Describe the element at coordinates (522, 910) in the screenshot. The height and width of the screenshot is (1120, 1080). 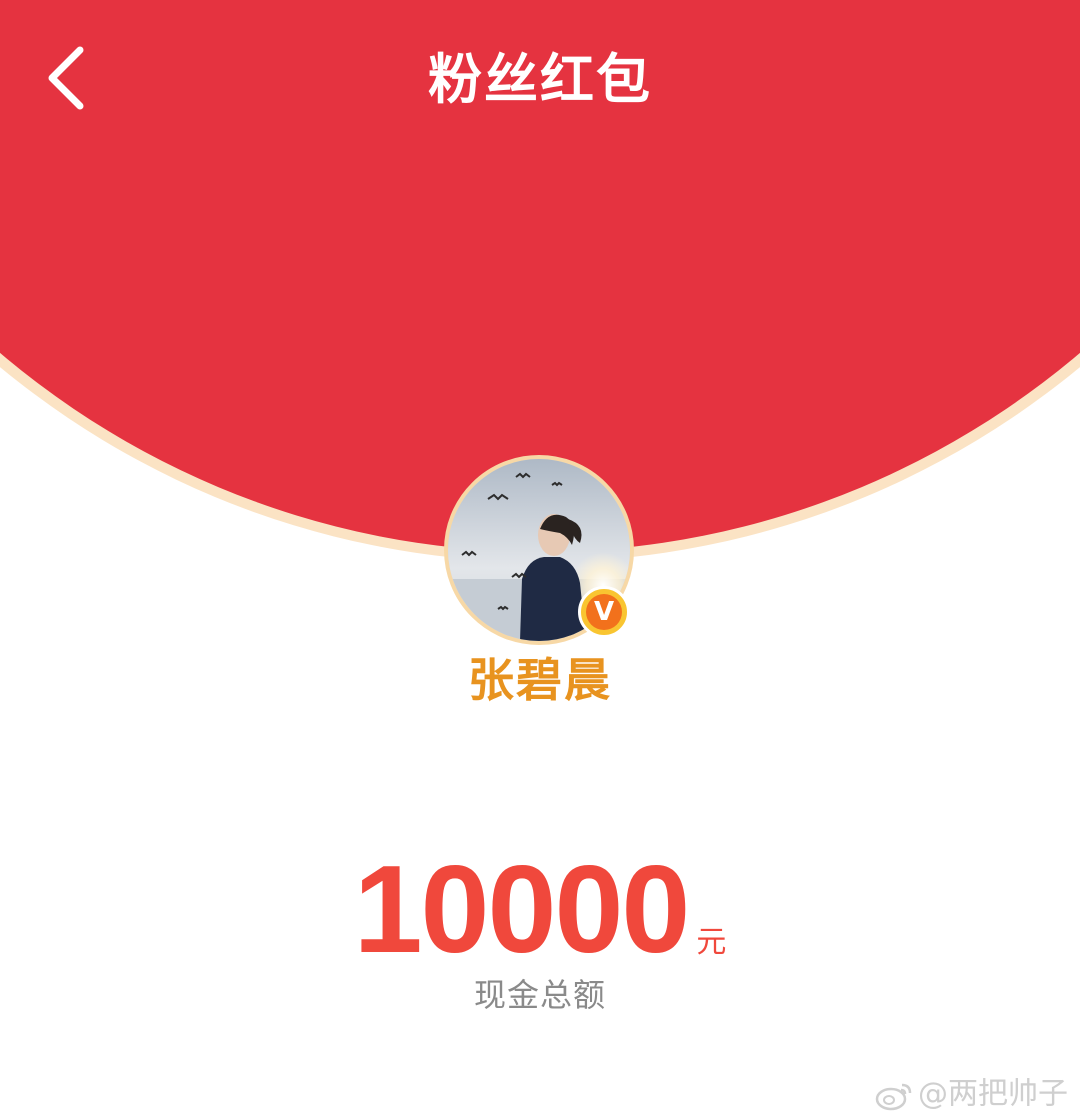
I see `amount-value: 10000` at that location.